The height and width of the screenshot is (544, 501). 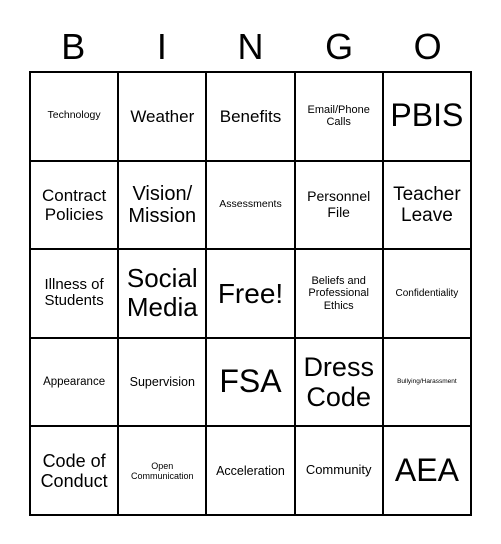 What do you see at coordinates (74, 205) in the screenshot?
I see `bingo-cell: Contract Policies` at bounding box center [74, 205].